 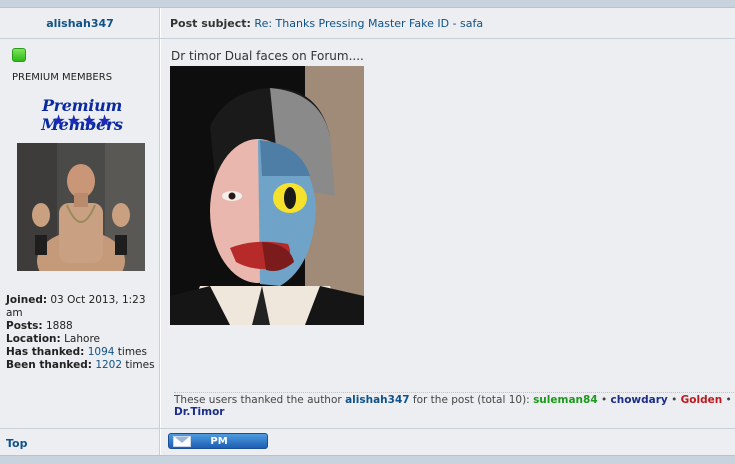 I want to click on location-row: Location: Lahore, so click(x=53, y=339).